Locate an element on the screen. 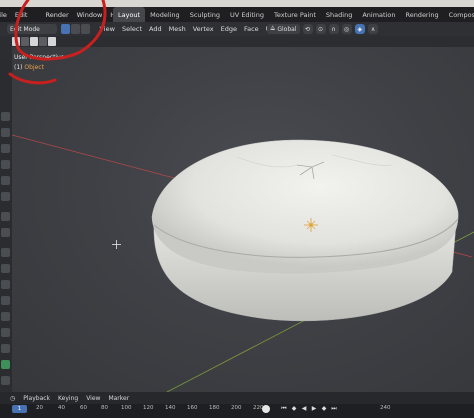  menu-vertex: Vertex is located at coordinates (203, 29).